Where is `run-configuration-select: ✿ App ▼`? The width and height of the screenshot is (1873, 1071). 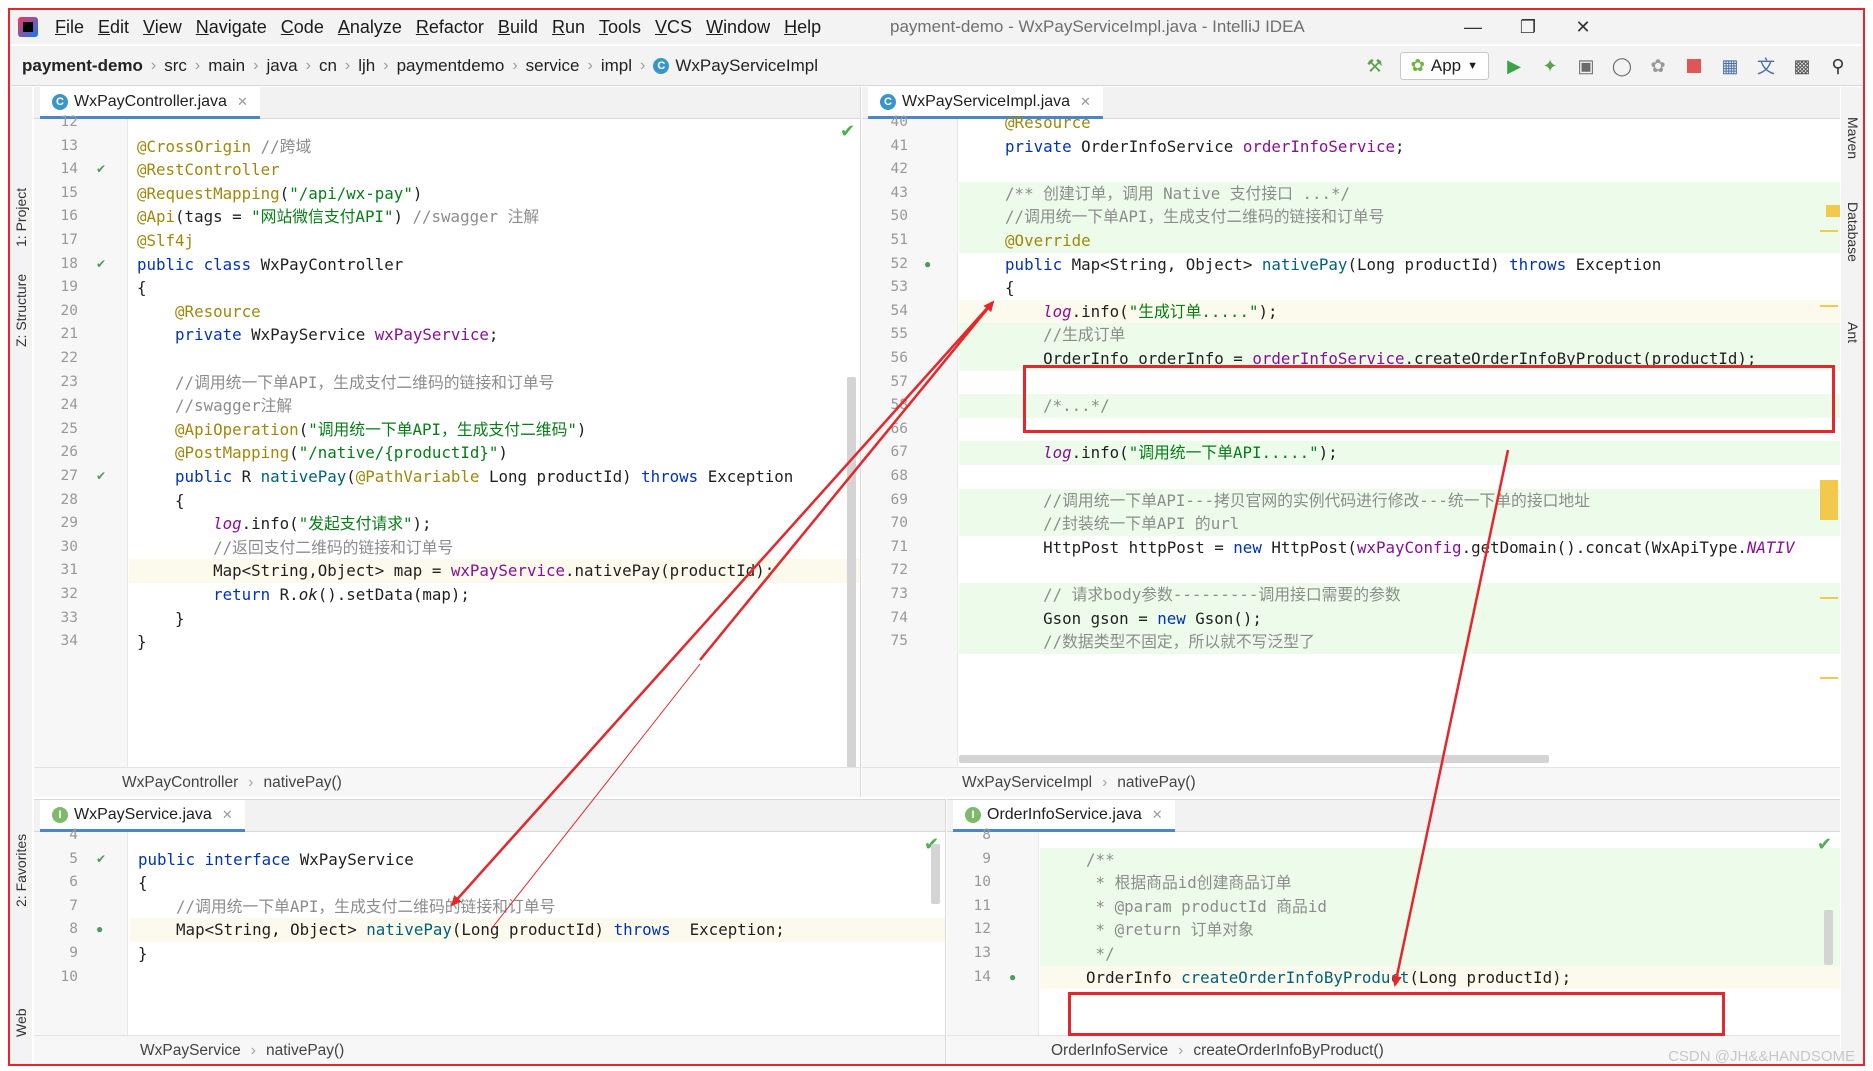 run-configuration-select: ✿ App ▼ is located at coordinates (1444, 66).